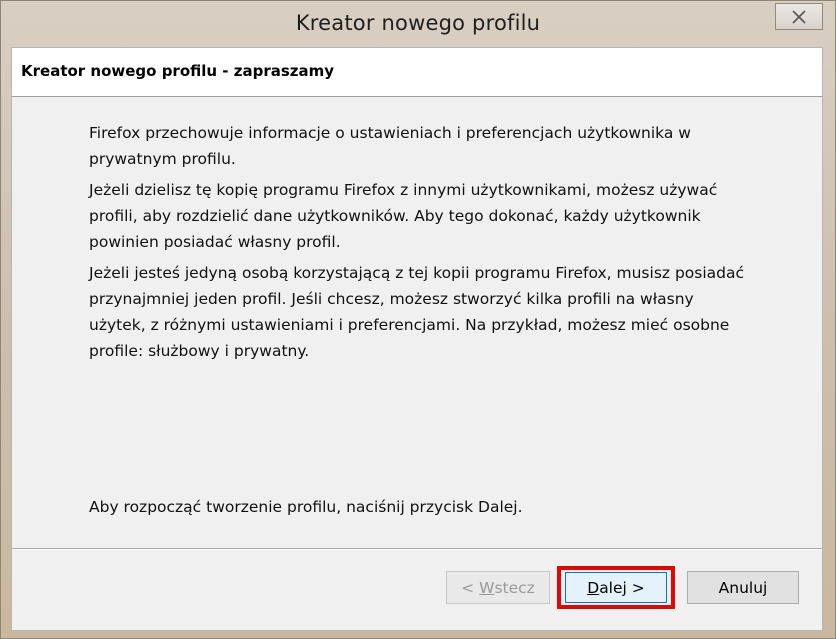 The width and height of the screenshot is (836, 639). I want to click on window-title: Kreator nowego profilu, so click(418, 23).